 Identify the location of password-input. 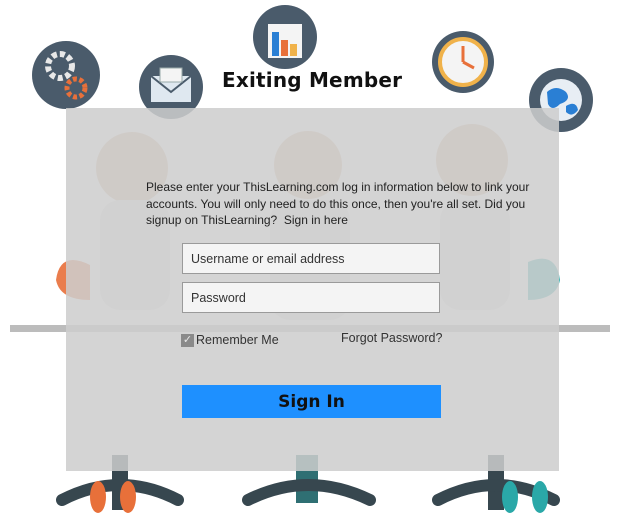
(311, 297).